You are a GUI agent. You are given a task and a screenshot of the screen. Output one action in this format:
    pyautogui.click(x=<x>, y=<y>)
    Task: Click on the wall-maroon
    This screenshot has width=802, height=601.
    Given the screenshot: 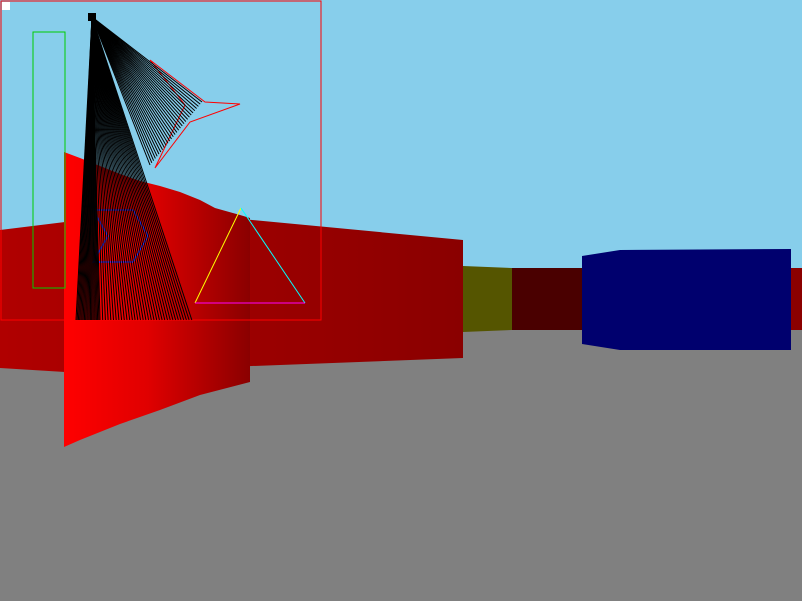 What is the action you would take?
    pyautogui.click(x=547, y=299)
    